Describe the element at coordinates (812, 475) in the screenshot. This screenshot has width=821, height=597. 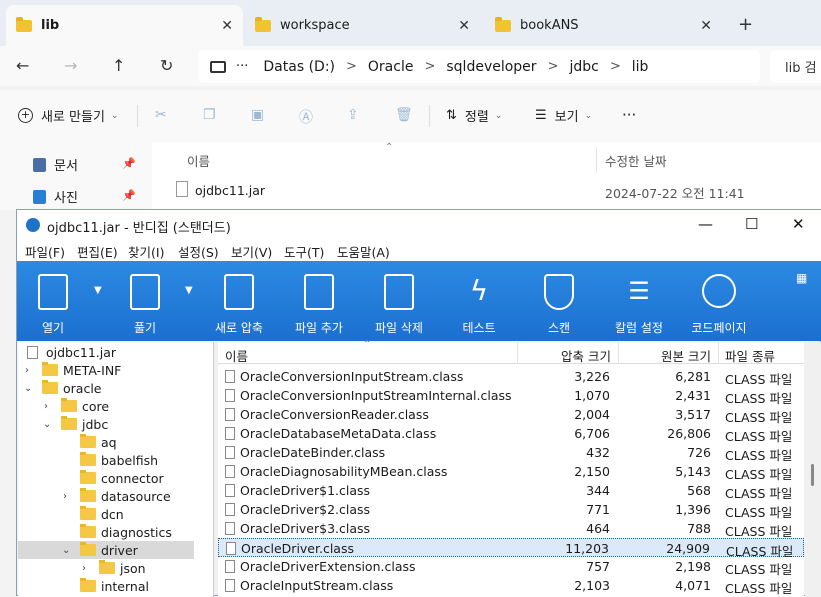
I see `scrollbar-thumb` at that location.